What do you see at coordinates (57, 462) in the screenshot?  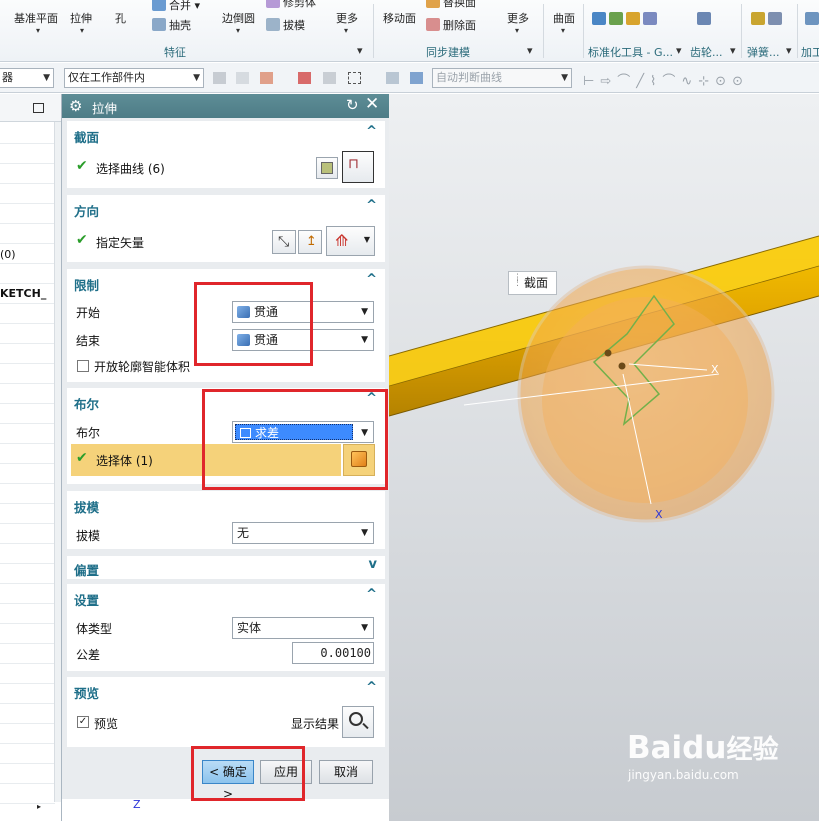 I see `navigator-scrollbar` at bounding box center [57, 462].